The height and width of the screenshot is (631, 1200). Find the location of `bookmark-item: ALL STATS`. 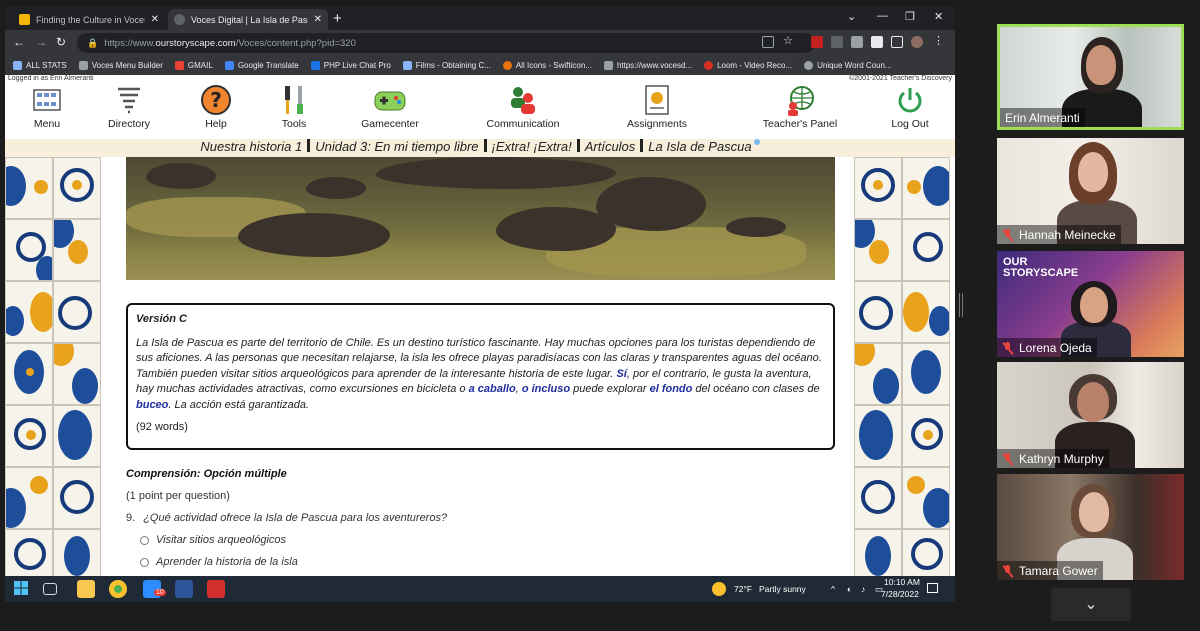

bookmark-item: ALL STATS is located at coordinates (40, 65).